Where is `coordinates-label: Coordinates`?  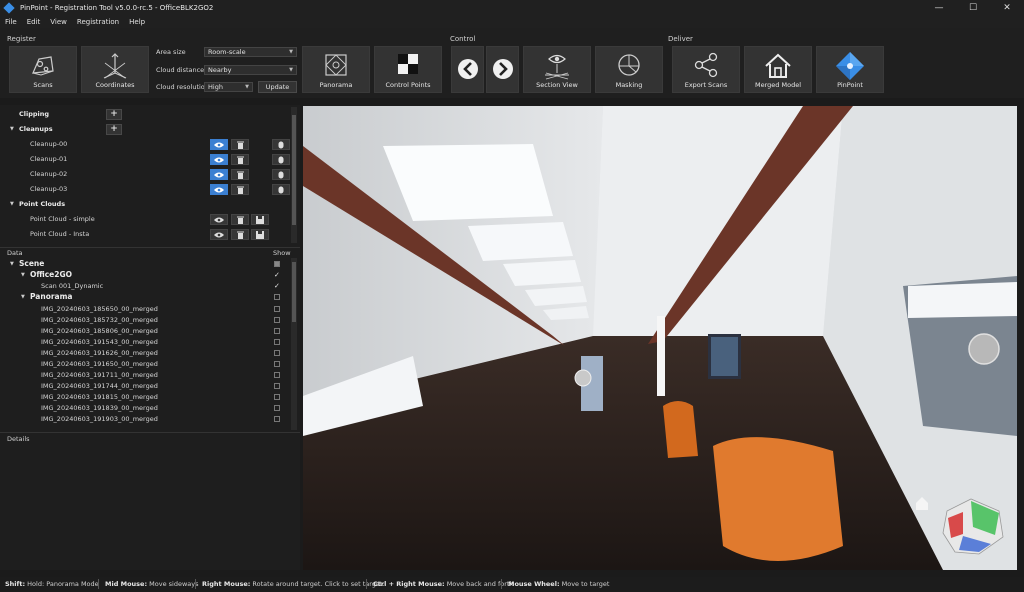 coordinates-label: Coordinates is located at coordinates (115, 85).